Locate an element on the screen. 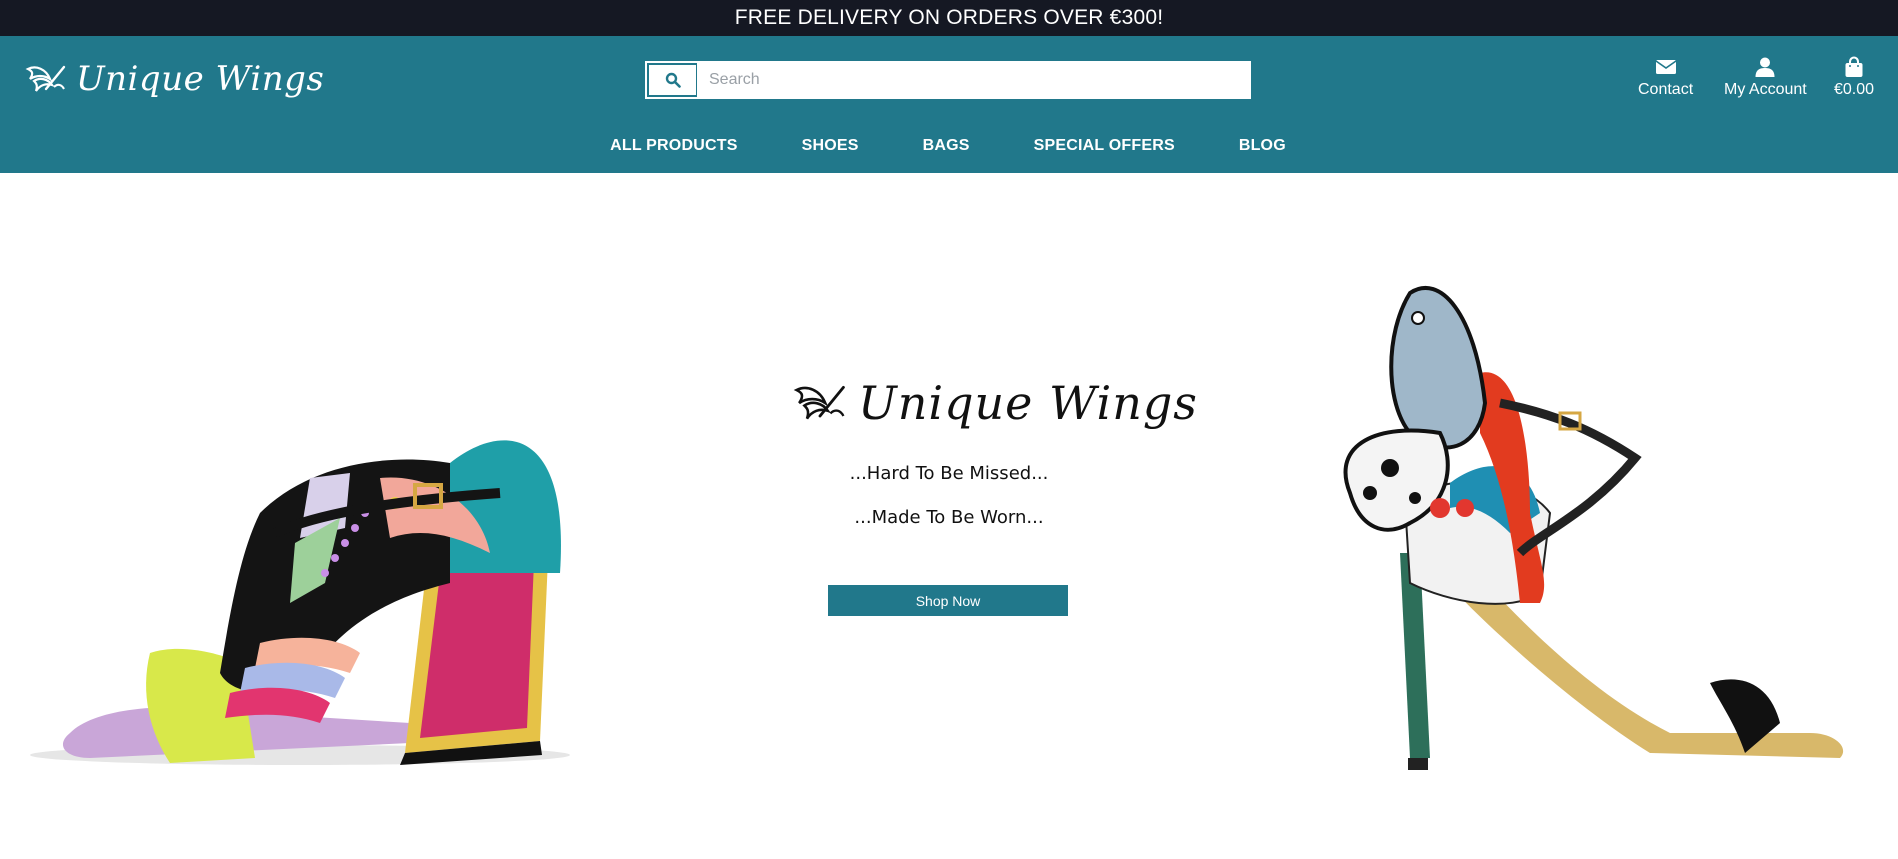 This screenshot has width=1898, height=859. my-account-label: My Account is located at coordinates (1765, 89).